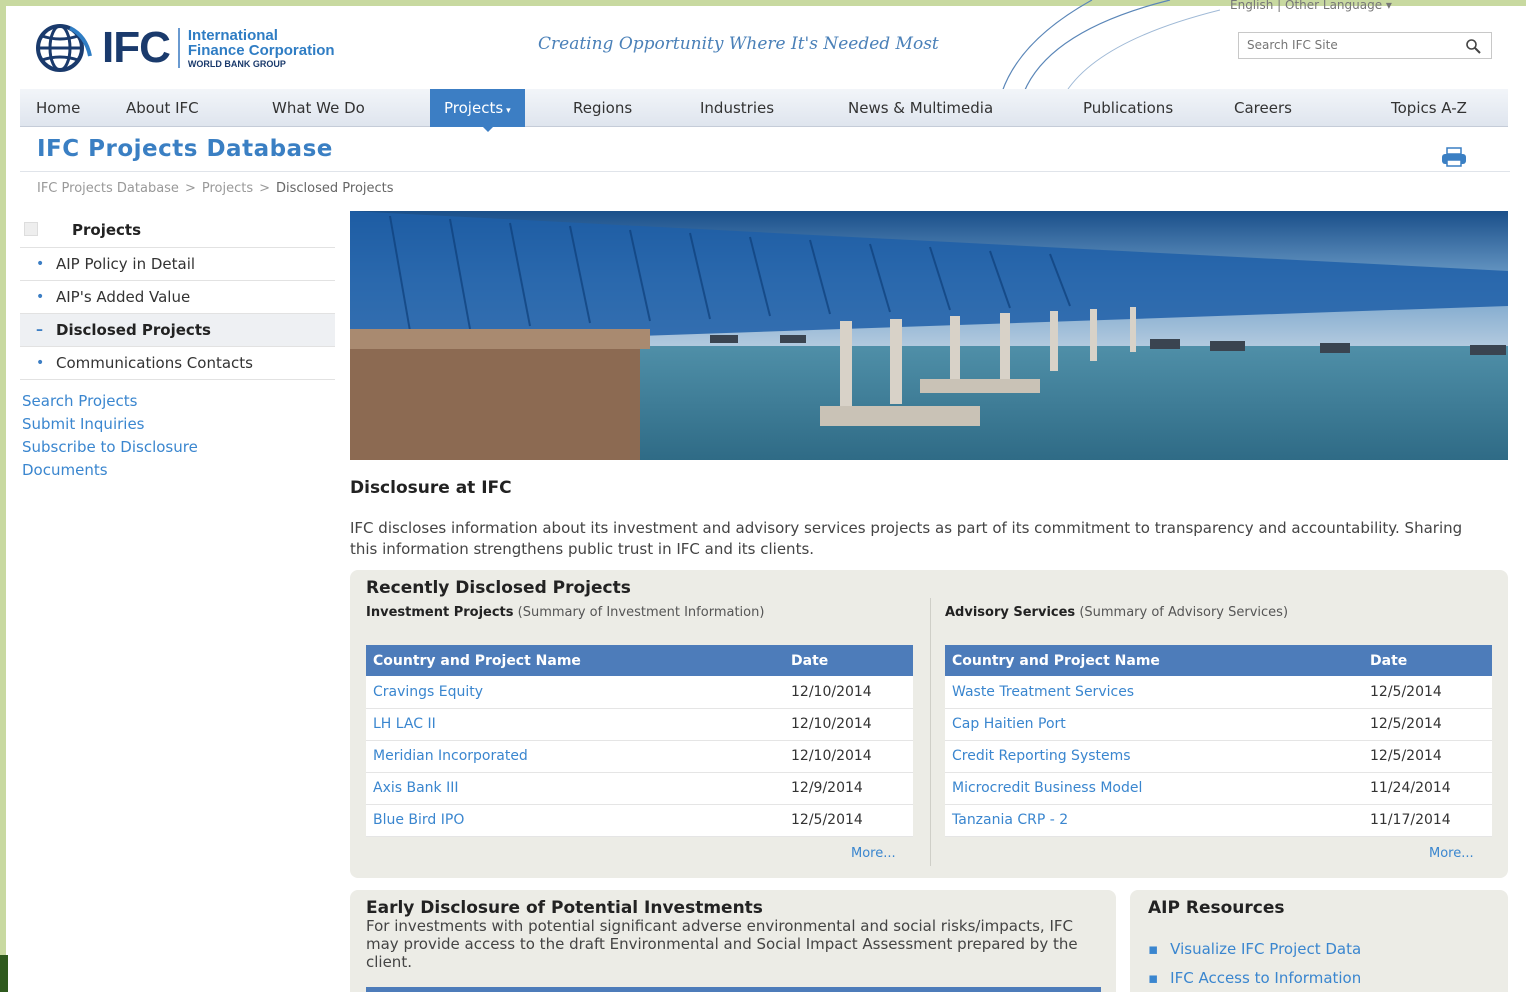  I want to click on table-row: Blue Bird IPO 12/5/2014, so click(639, 820).